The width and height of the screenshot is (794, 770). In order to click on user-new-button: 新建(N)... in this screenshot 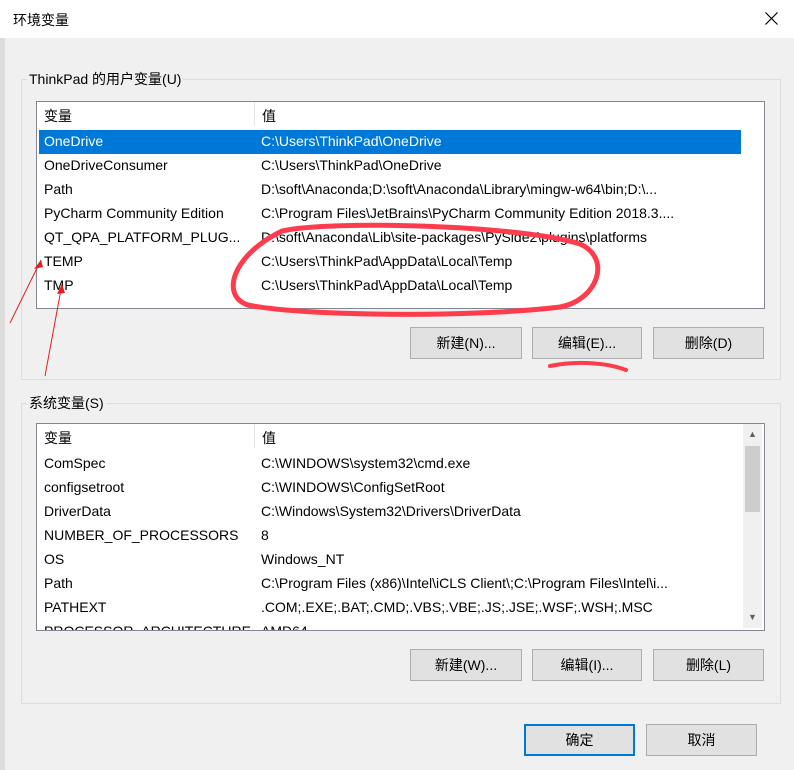, I will do `click(466, 343)`.